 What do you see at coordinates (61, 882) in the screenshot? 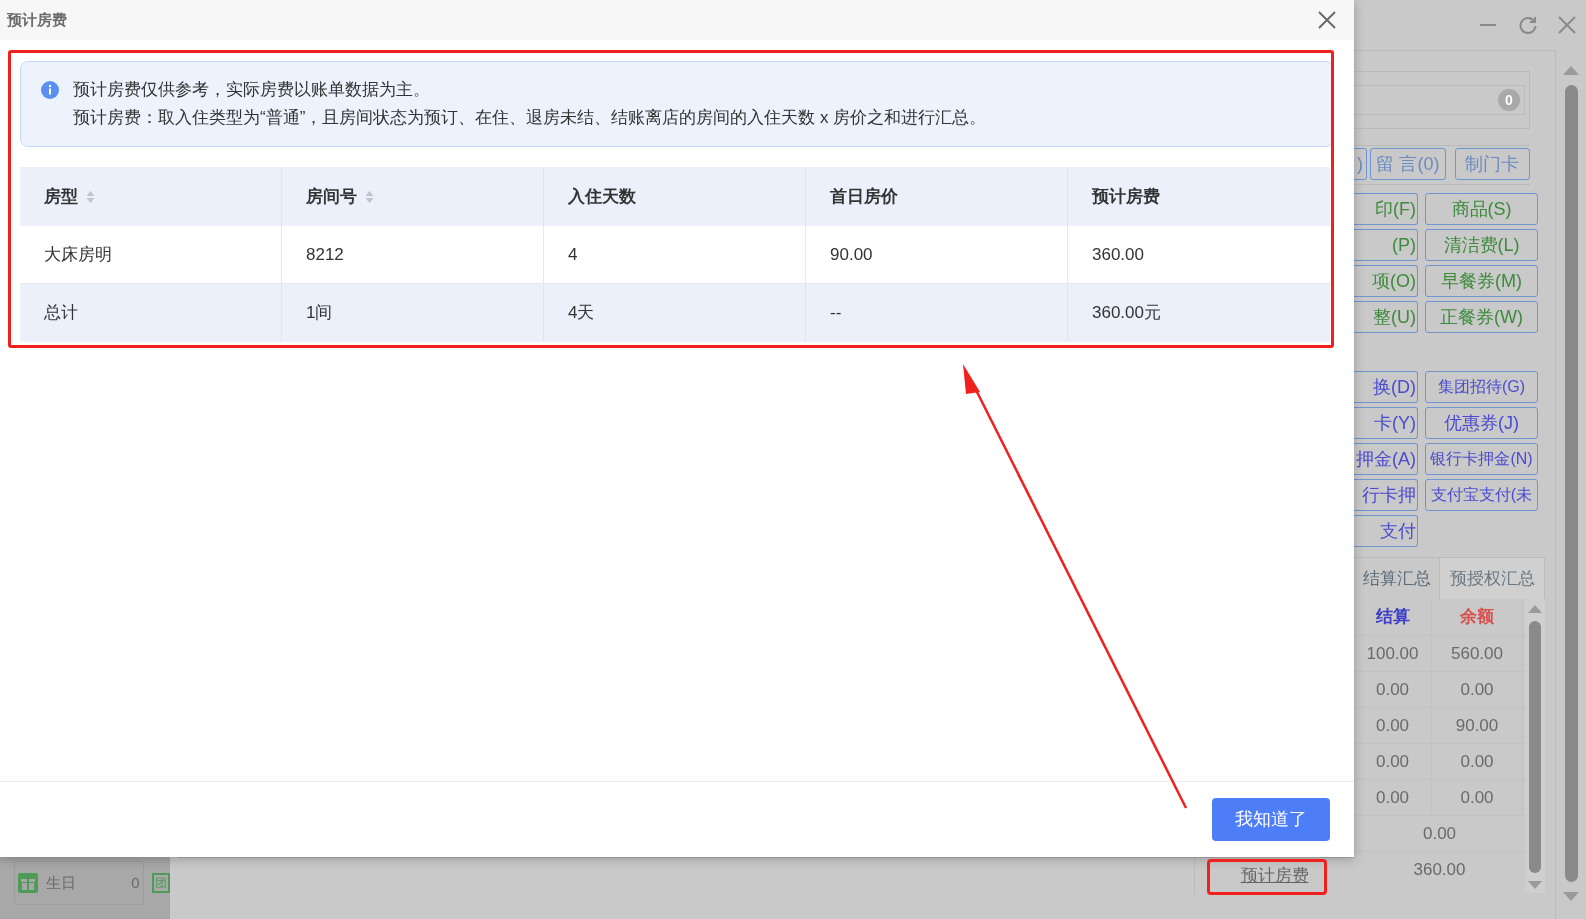
I see `sidebar-label: 生日` at bounding box center [61, 882].